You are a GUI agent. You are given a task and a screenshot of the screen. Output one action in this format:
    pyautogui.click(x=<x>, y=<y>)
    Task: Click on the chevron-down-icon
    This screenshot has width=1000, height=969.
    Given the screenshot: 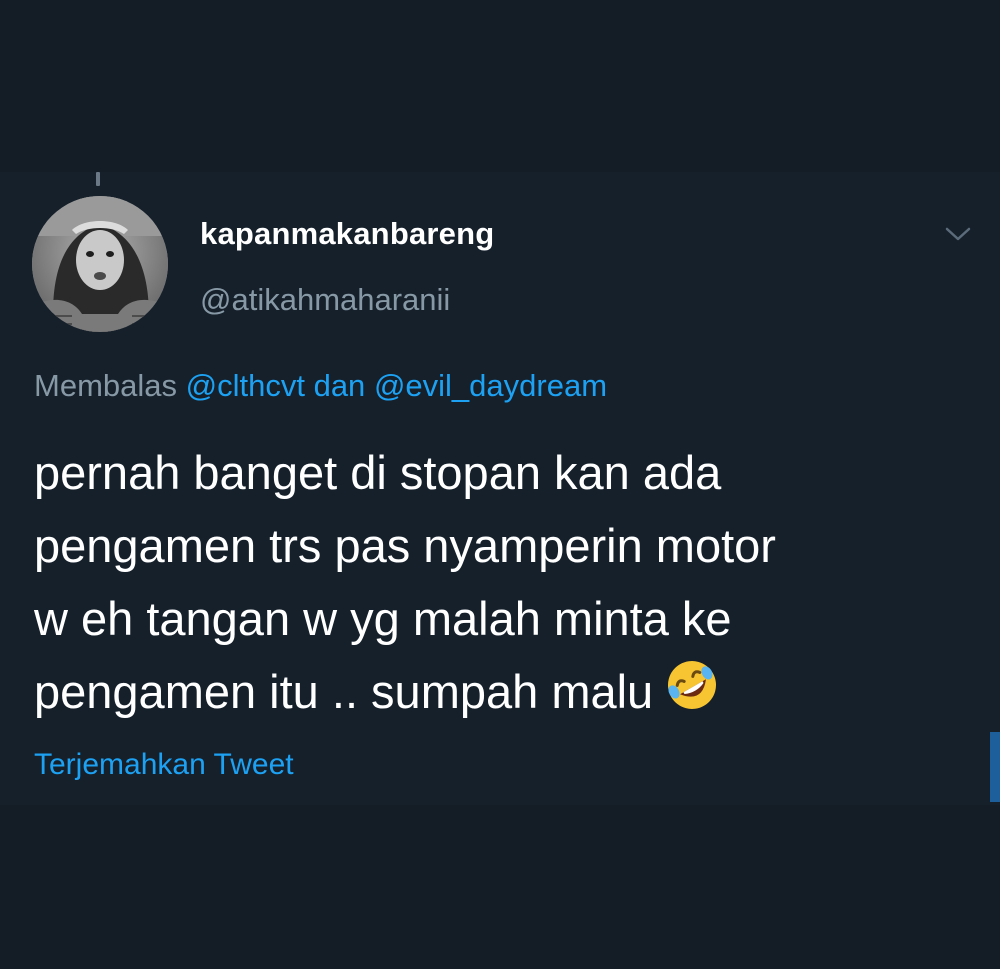 What is the action you would take?
    pyautogui.click(x=958, y=234)
    